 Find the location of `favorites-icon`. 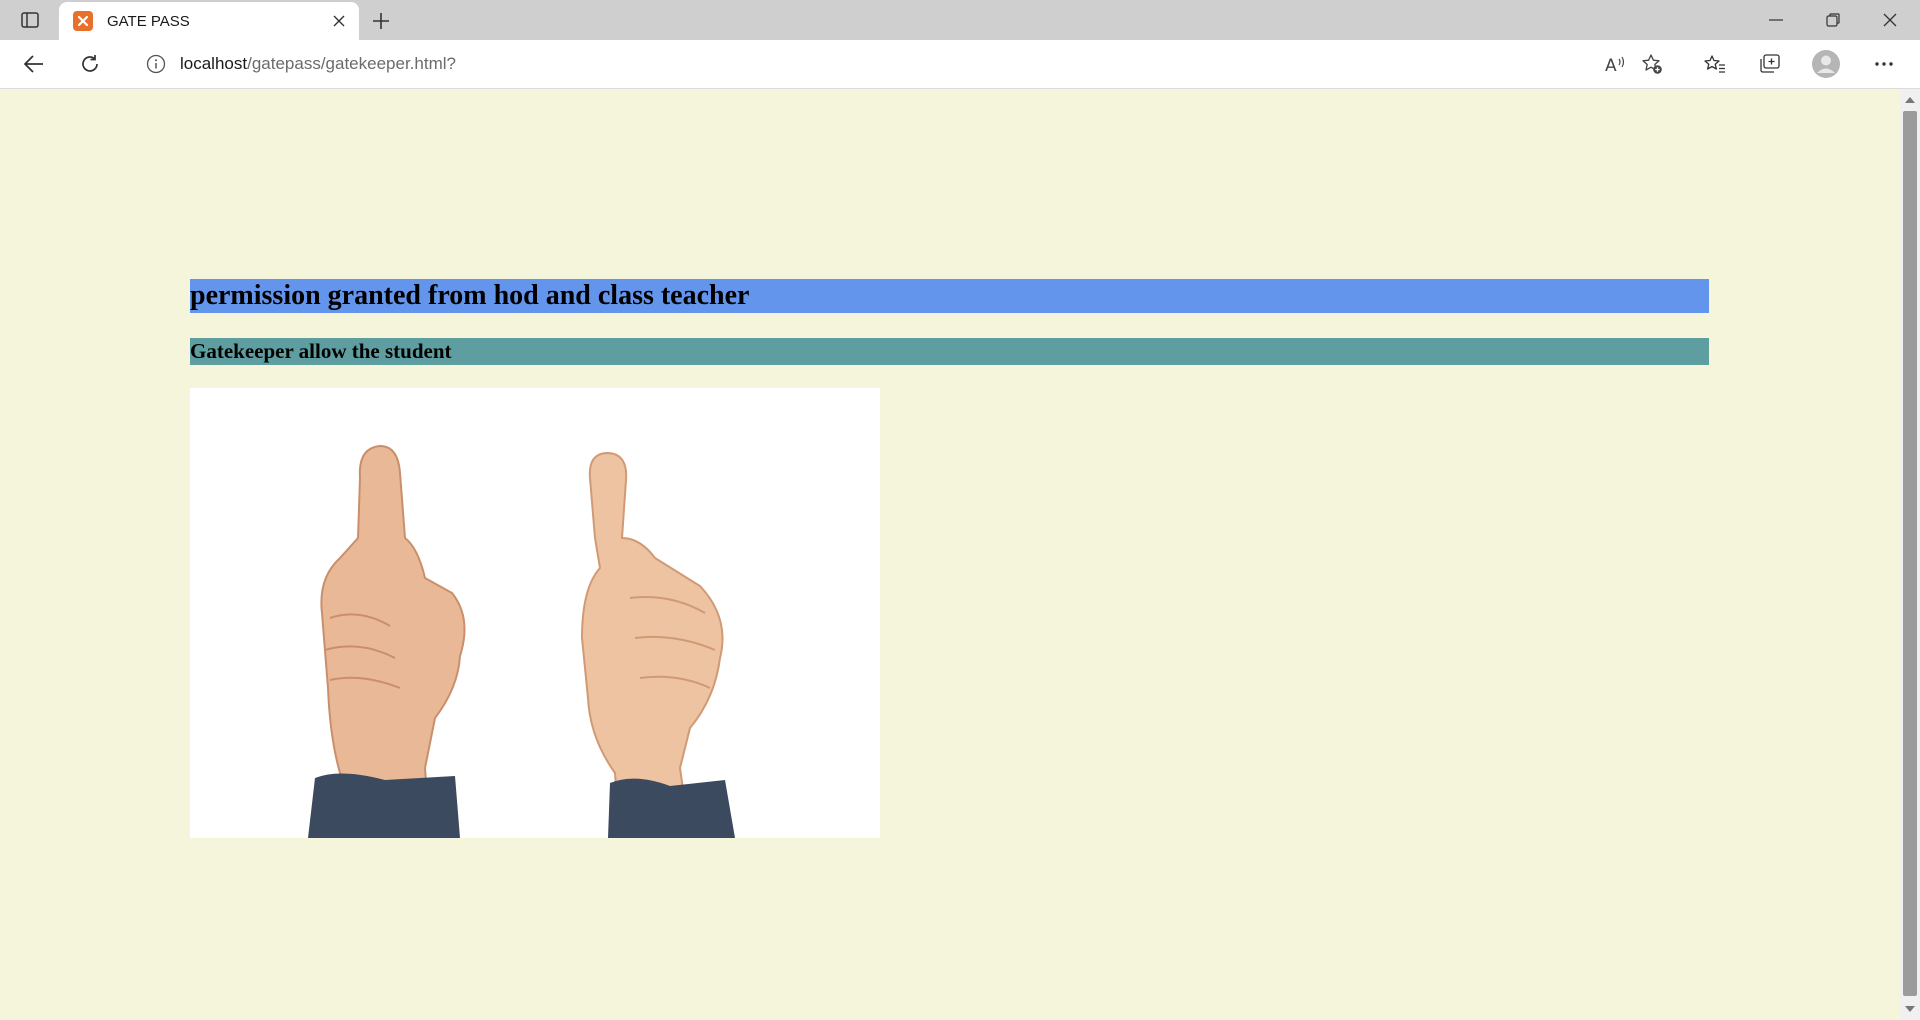

favorites-icon is located at coordinates (1715, 64).